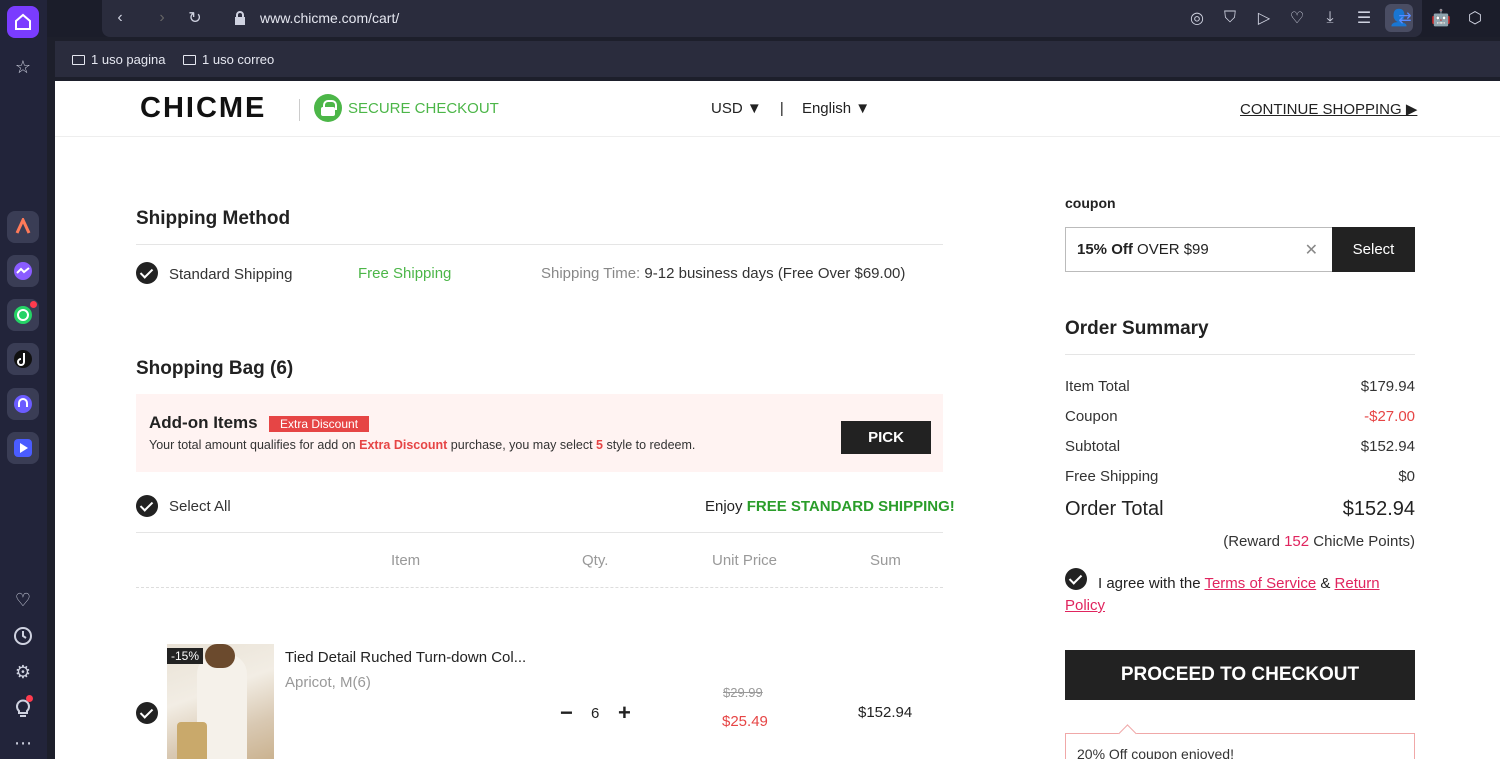 The width and height of the screenshot is (1500, 759). What do you see at coordinates (762, 18) in the screenshot?
I see `address-bar: ‹ › ↻ www.chicme.com/cart/ ◎ ⛉ ▷ ♡ ⤓ ☰ 👤` at bounding box center [762, 18].